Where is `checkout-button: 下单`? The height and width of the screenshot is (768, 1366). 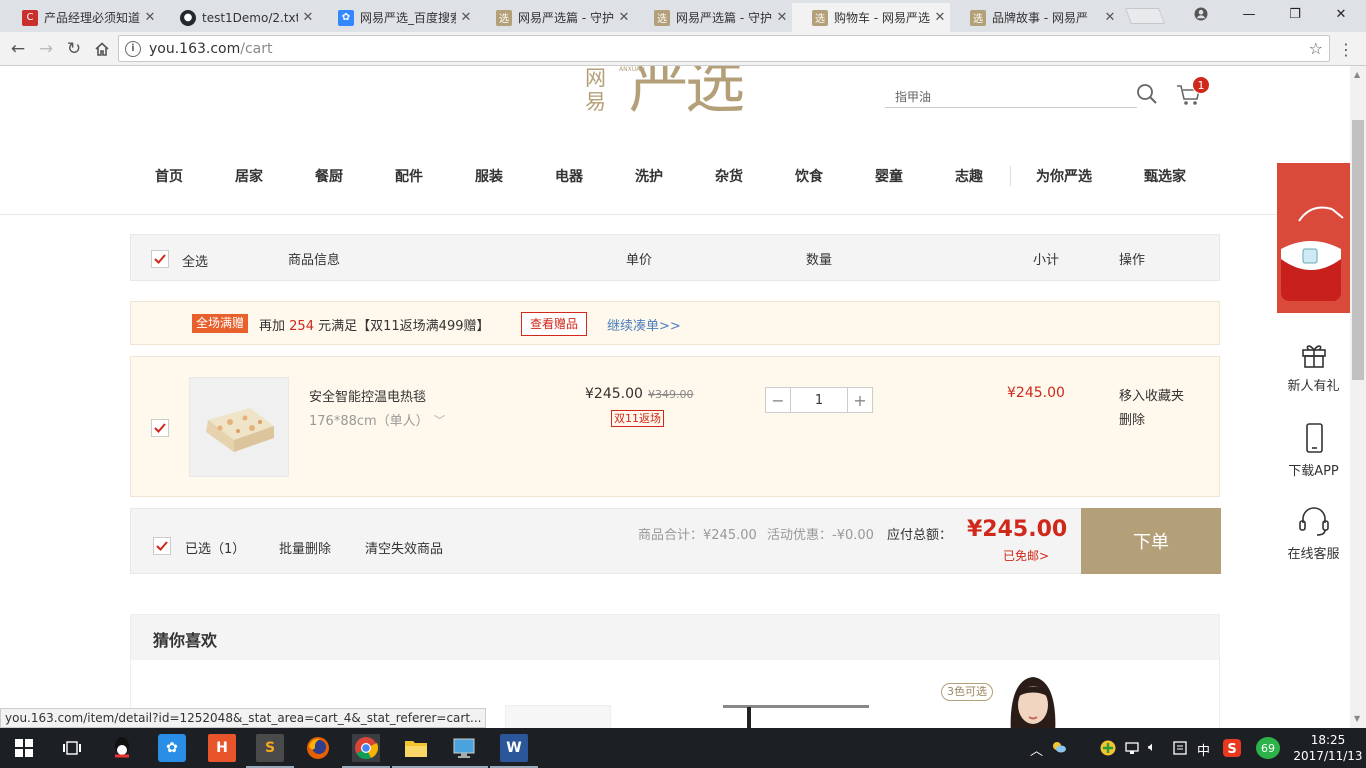 checkout-button: 下单 is located at coordinates (1151, 541).